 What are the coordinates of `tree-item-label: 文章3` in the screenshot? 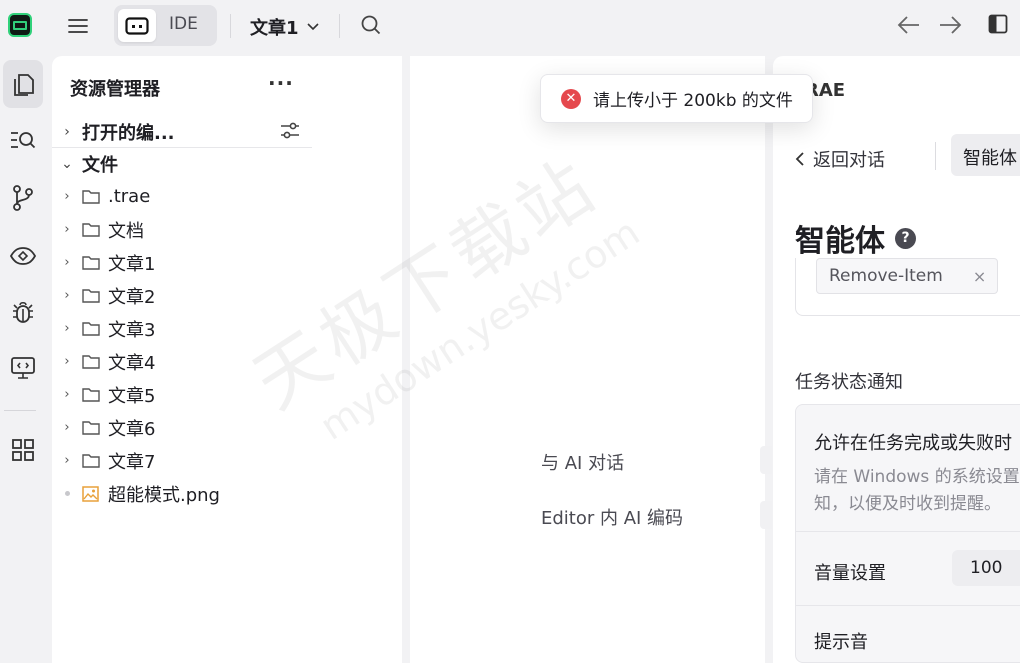 It's located at (132, 330).